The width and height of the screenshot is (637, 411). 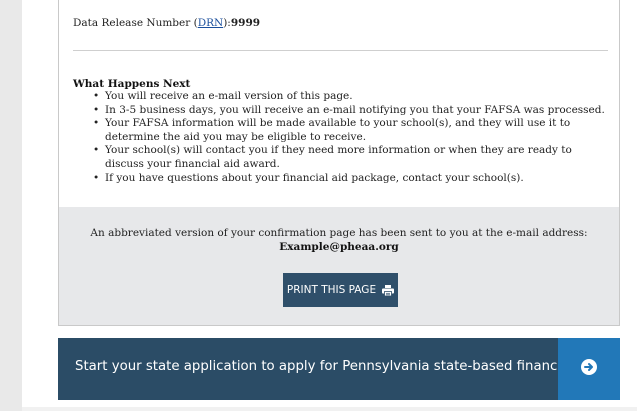 I want to click on what-happens-next-heading: What Happens Next, so click(x=132, y=84).